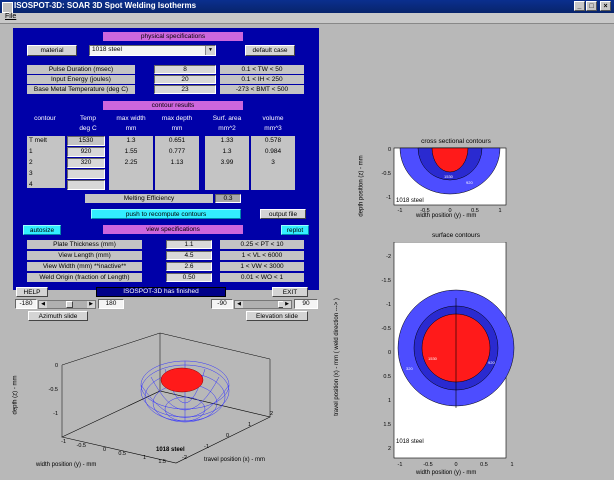 The height and width of the screenshot is (480, 614). I want to click on xaxis-tick-label: 2, so click(271, 414).